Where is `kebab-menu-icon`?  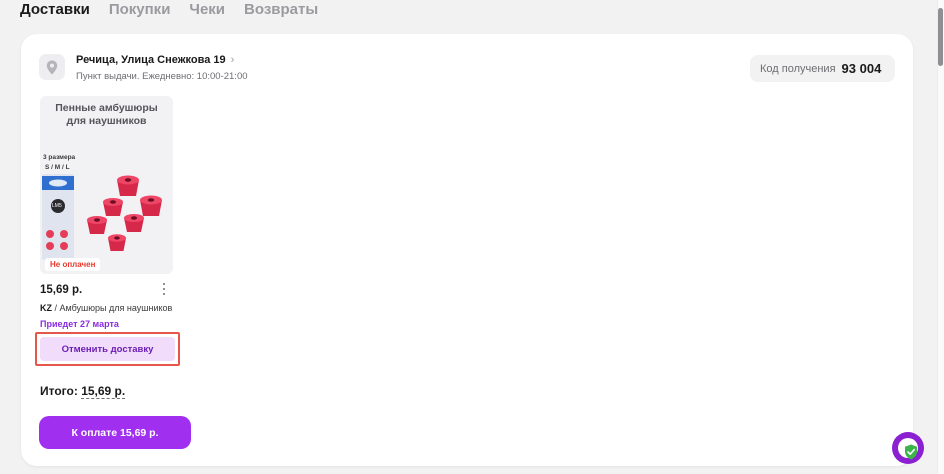 kebab-menu-icon is located at coordinates (164, 289).